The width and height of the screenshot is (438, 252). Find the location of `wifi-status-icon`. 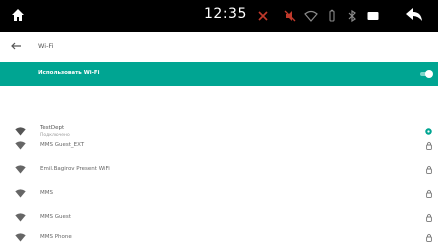

wifi-status-icon is located at coordinates (311, 16).